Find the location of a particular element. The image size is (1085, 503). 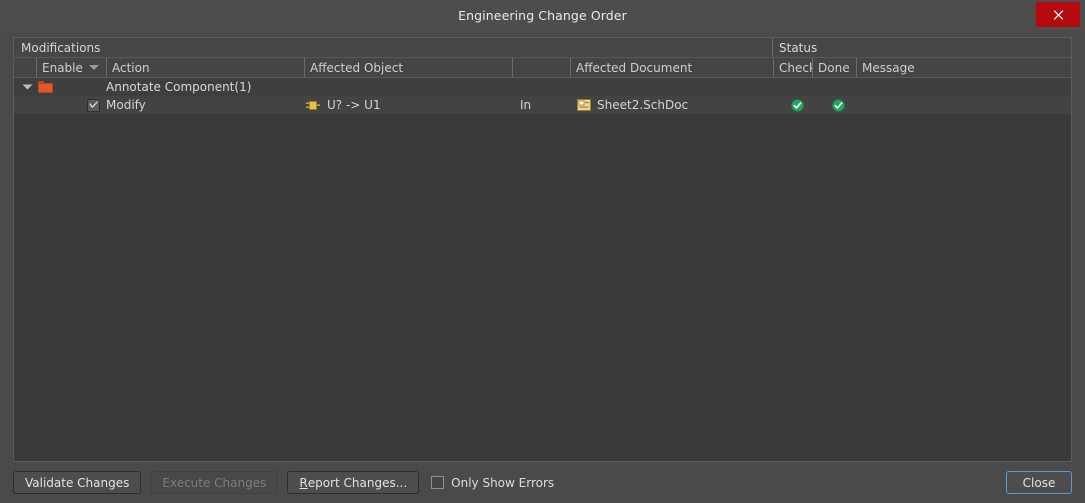

window-close-button is located at coordinates (1058, 14).